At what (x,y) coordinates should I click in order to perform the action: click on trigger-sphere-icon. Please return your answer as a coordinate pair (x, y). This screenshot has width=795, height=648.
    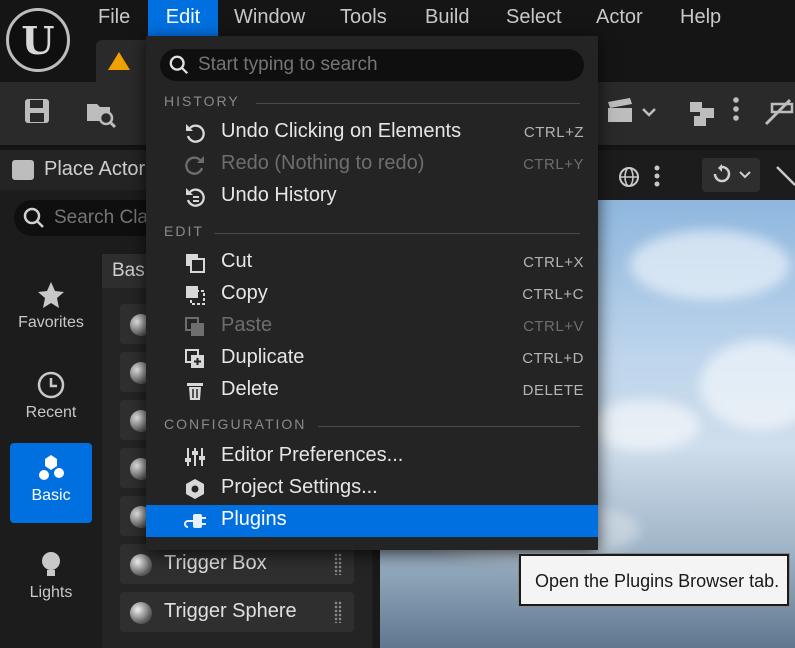
    Looking at the image, I should click on (141, 613).